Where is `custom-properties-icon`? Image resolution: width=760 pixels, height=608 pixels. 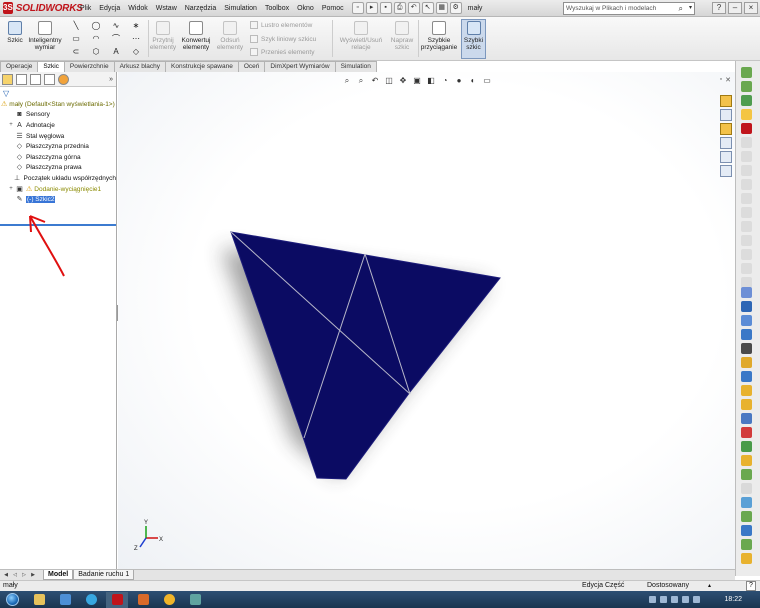
custom-properties-icon is located at coordinates (726, 171).